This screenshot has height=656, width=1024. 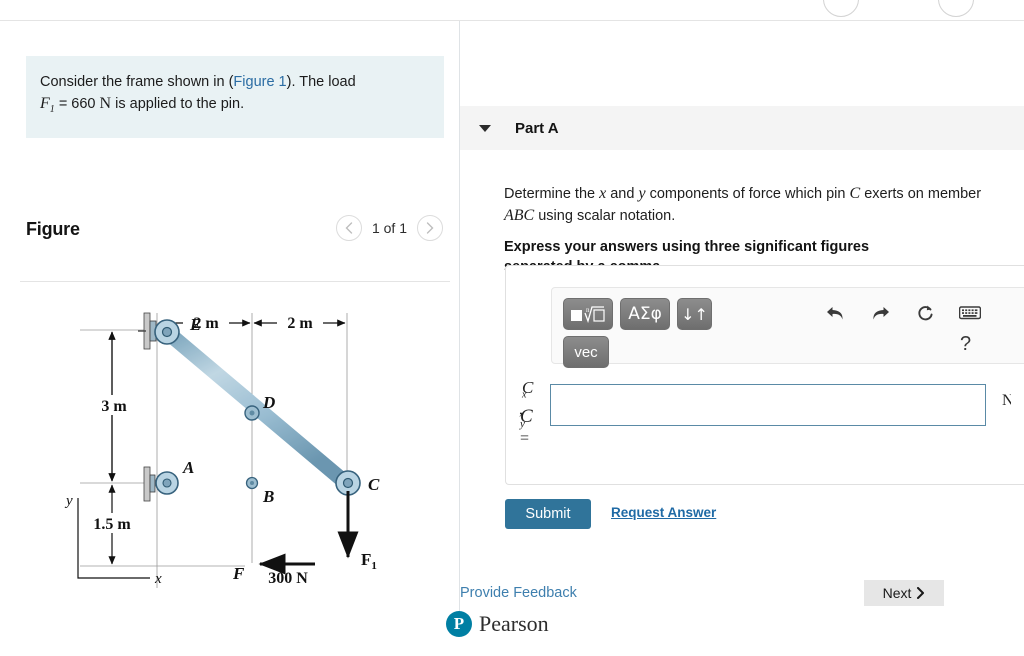 I want to click on top-toolbar, so click(x=512, y=10).